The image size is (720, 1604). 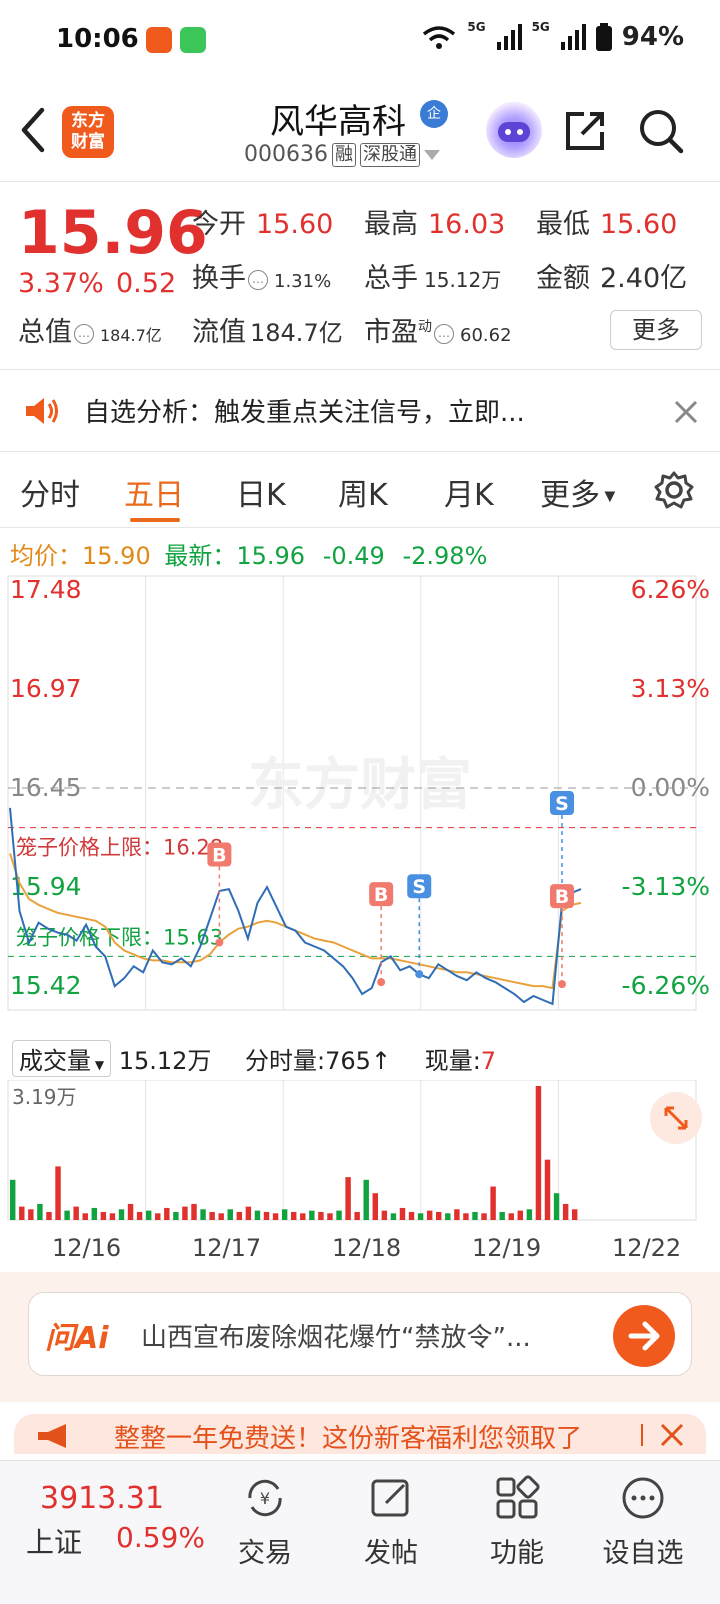 I want to click on x-label: 12/17, so click(x=227, y=1248).